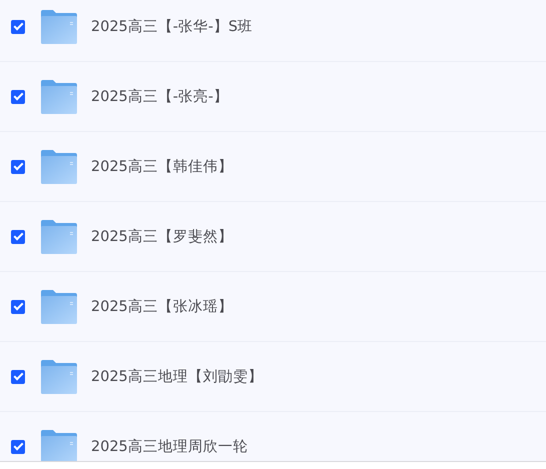 This screenshot has height=469, width=546. What do you see at coordinates (169, 446) in the screenshot?
I see `folder-name: 2025高三地理周欣一轮` at bounding box center [169, 446].